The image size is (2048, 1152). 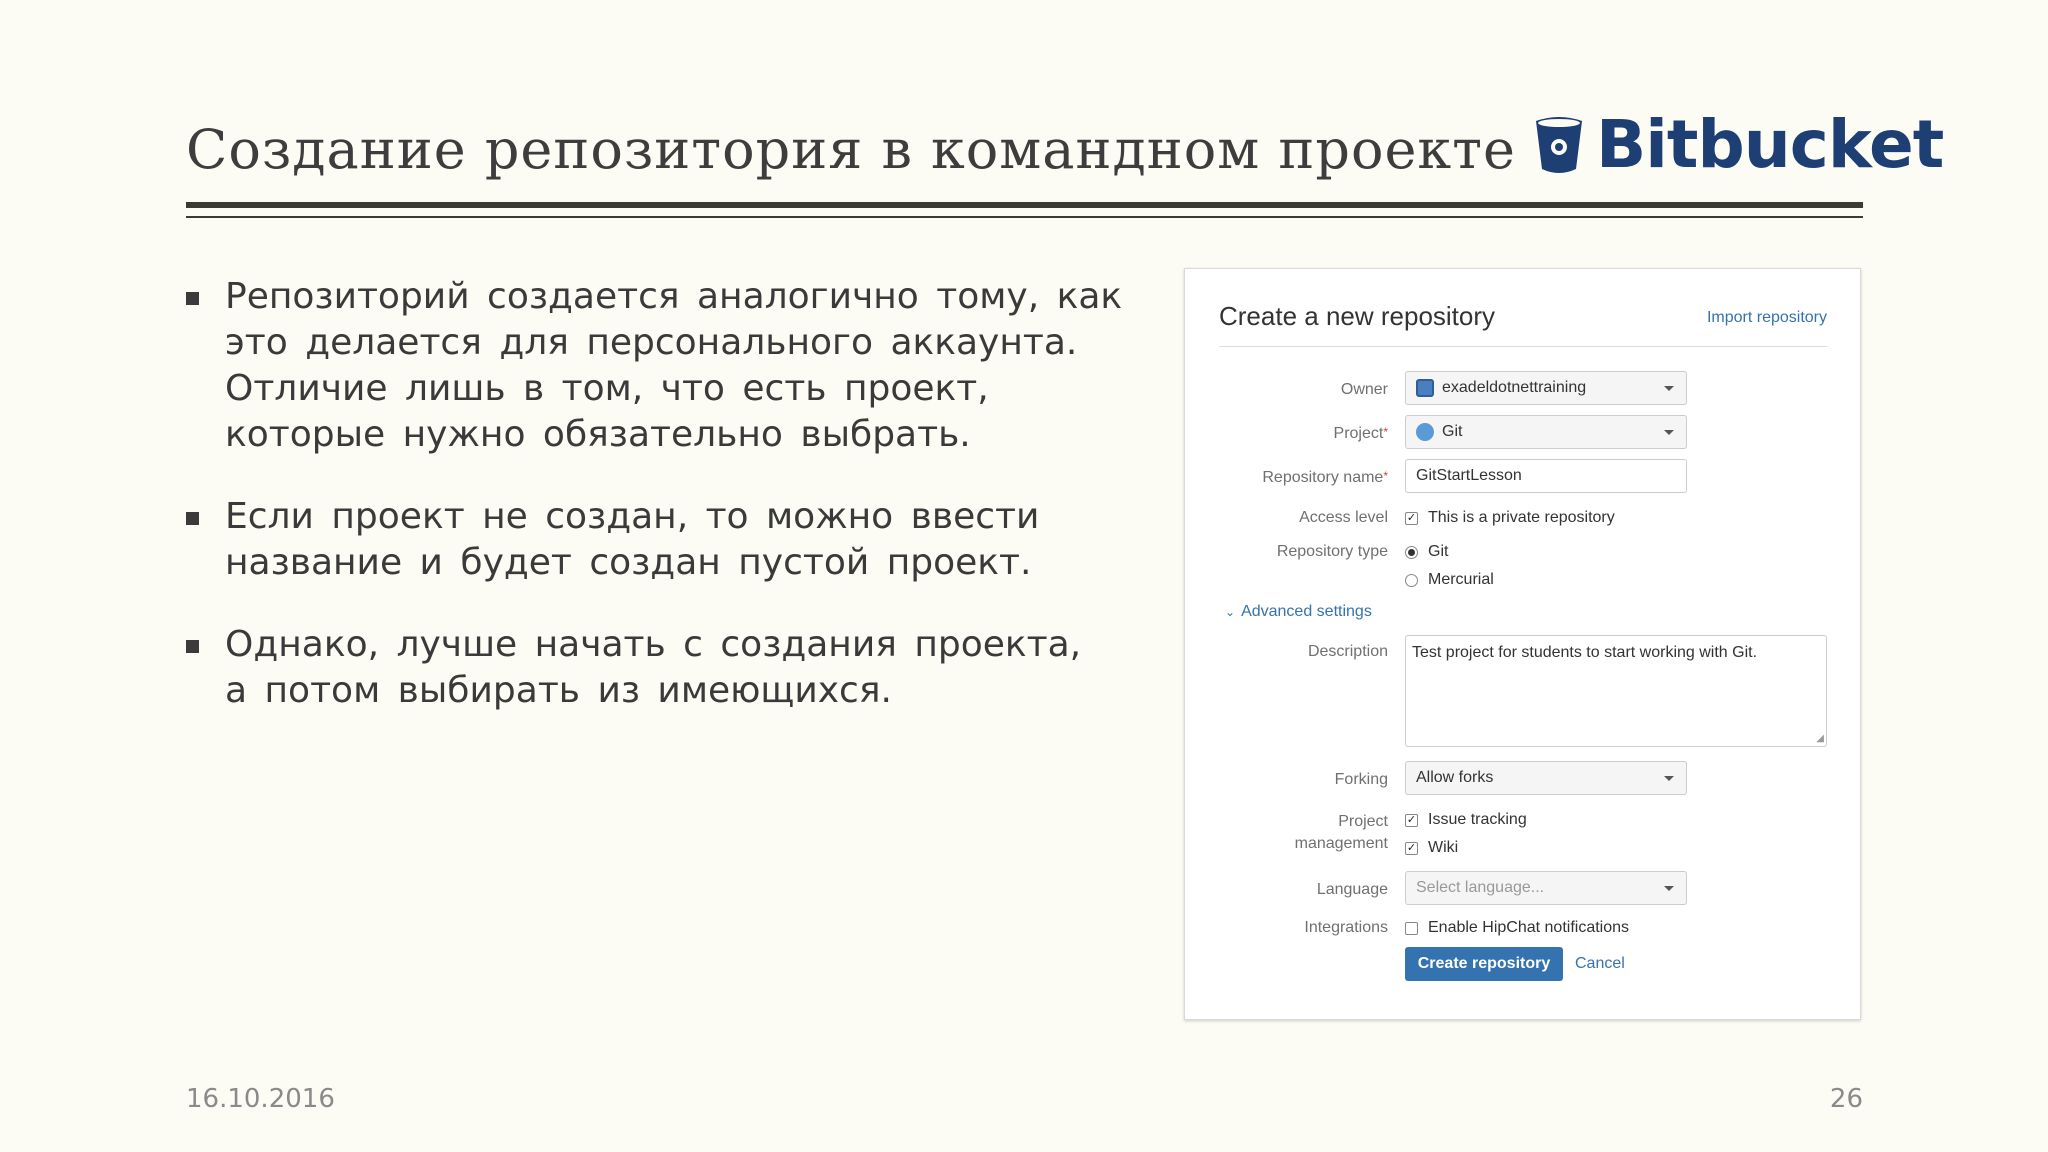 I want to click on import-repository-link: Import repository, so click(x=1767, y=318).